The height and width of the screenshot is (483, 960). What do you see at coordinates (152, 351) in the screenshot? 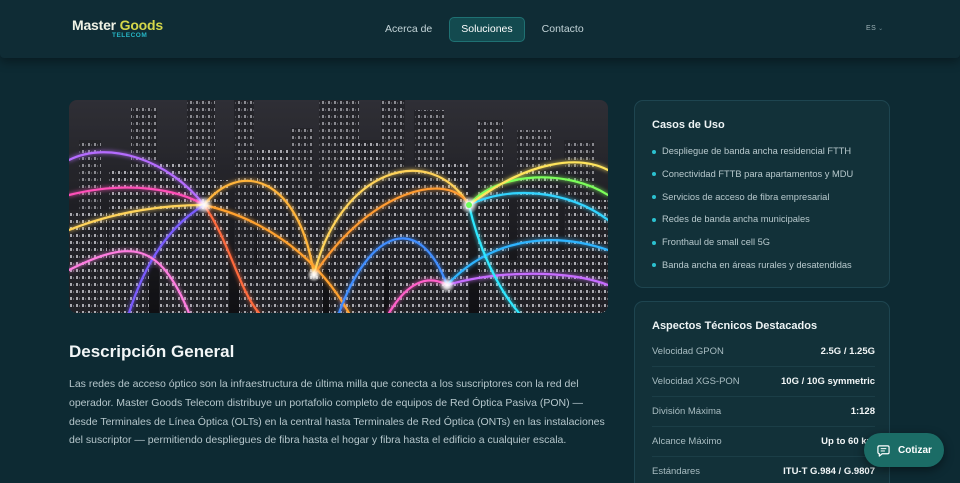
I see `overview-title: Descripción General` at bounding box center [152, 351].